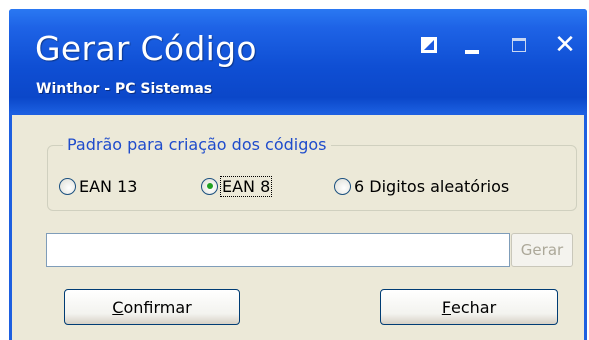 This screenshot has height=340, width=589. I want to click on close-window-button: ✕, so click(565, 45).